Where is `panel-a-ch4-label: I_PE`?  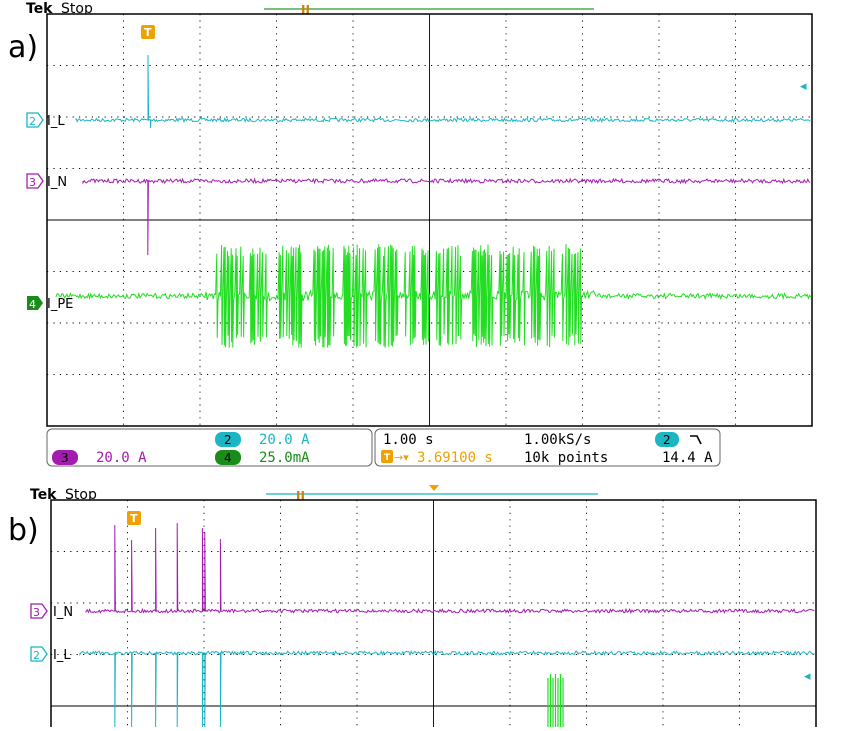
panel-a-ch4-label: I_PE is located at coordinates (60, 304).